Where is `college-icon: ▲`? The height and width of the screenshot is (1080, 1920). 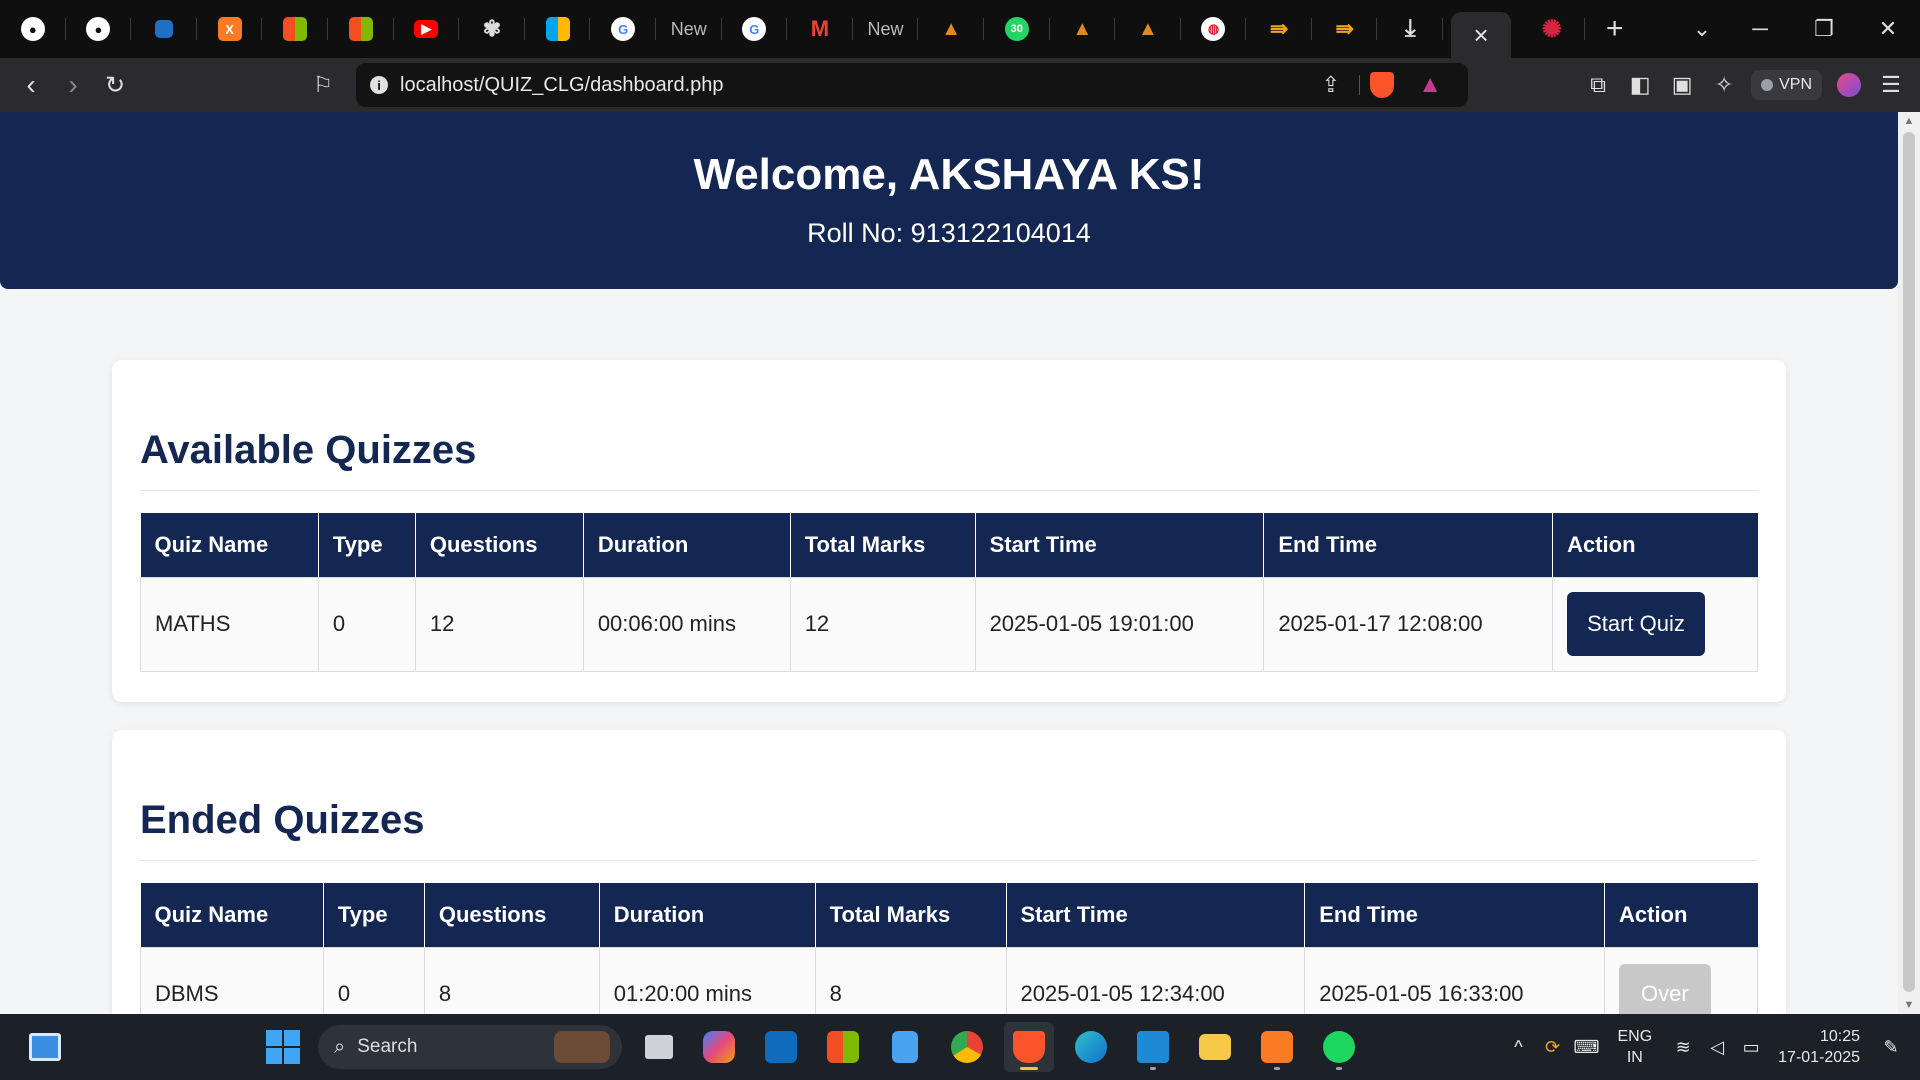
college-icon: ▲ is located at coordinates (951, 28).